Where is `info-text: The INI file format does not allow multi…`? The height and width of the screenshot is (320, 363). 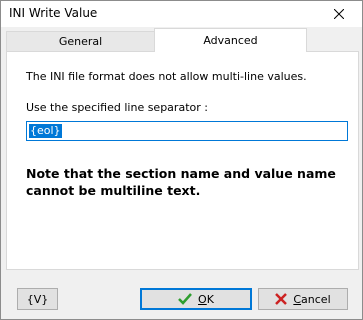 info-text: The INI file format does not allow multi… is located at coordinates (166, 76).